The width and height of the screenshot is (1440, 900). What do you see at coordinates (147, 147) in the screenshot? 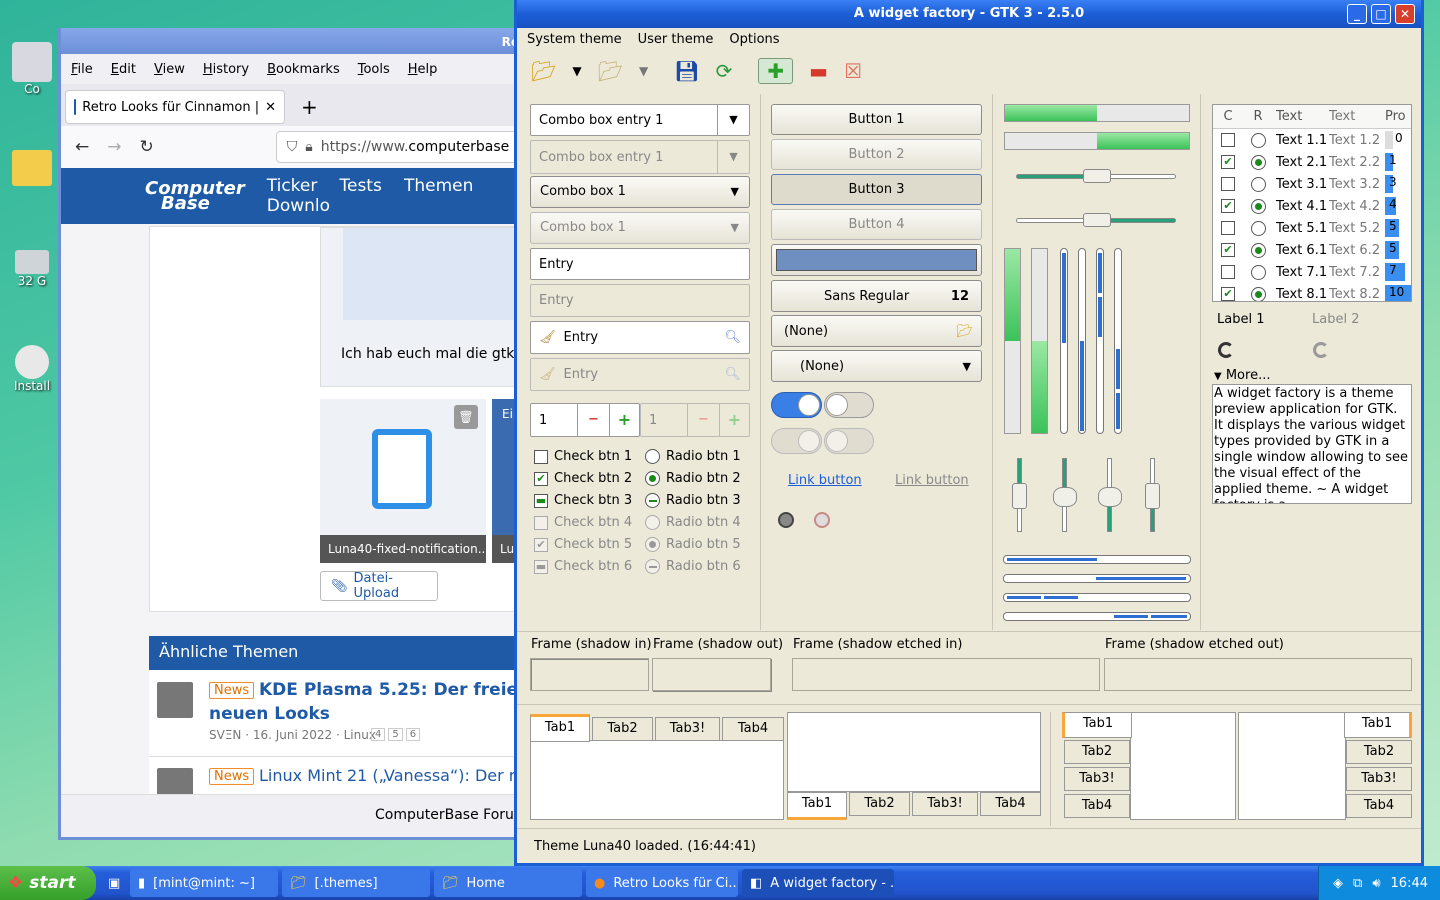
I see `reload-icon: ↻` at bounding box center [147, 147].